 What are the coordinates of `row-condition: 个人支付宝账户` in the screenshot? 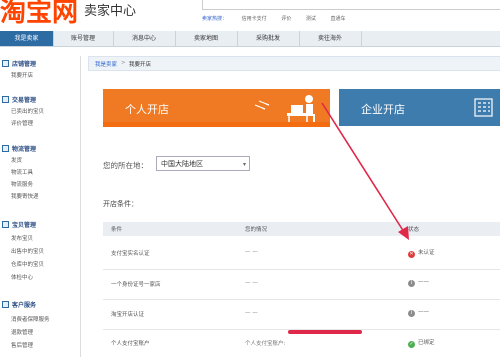 It's located at (130, 344).